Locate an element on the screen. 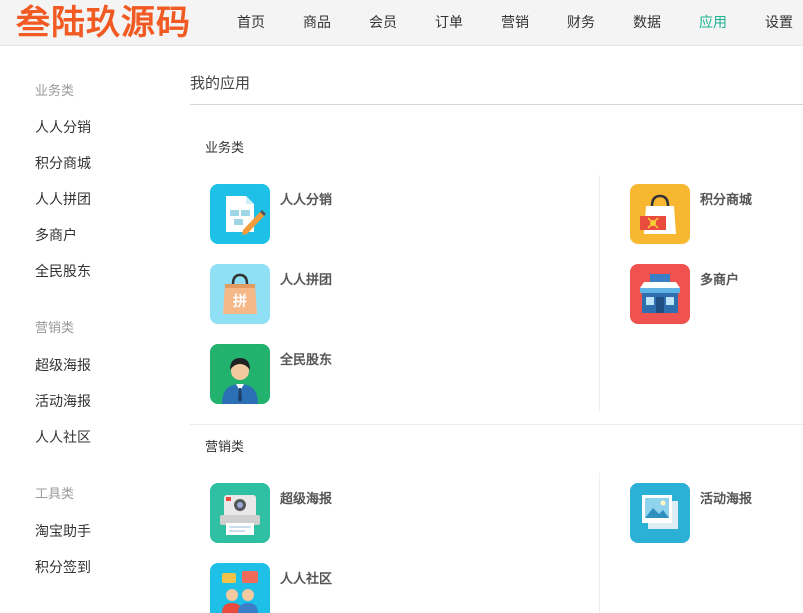 This screenshot has width=803, height=613. sidebar-group-marketing: 营销类 is located at coordinates (55, 328).